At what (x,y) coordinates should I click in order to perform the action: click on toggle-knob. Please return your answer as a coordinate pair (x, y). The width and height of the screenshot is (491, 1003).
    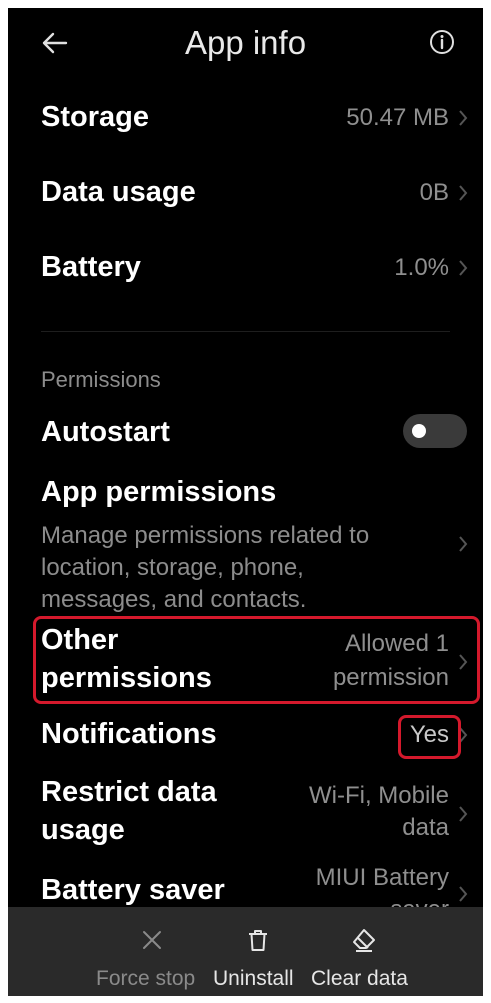
    Looking at the image, I should click on (419, 431).